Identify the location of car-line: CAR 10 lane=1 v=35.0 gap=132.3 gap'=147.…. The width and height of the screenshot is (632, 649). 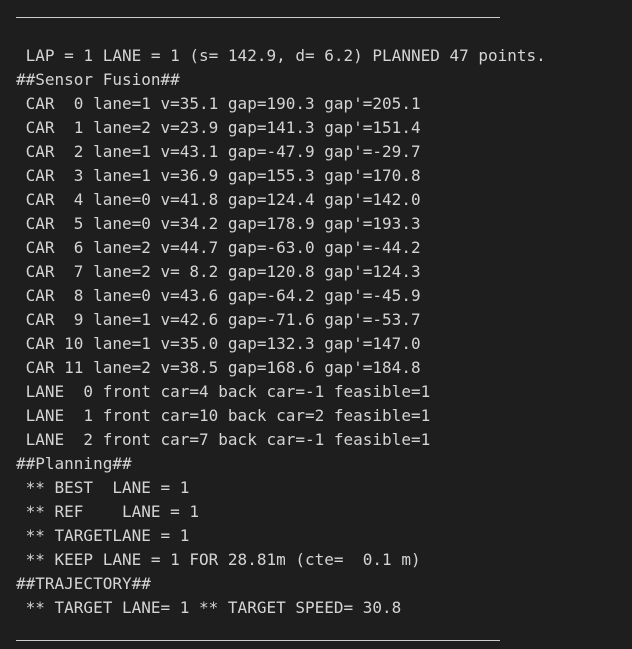
(218, 343).